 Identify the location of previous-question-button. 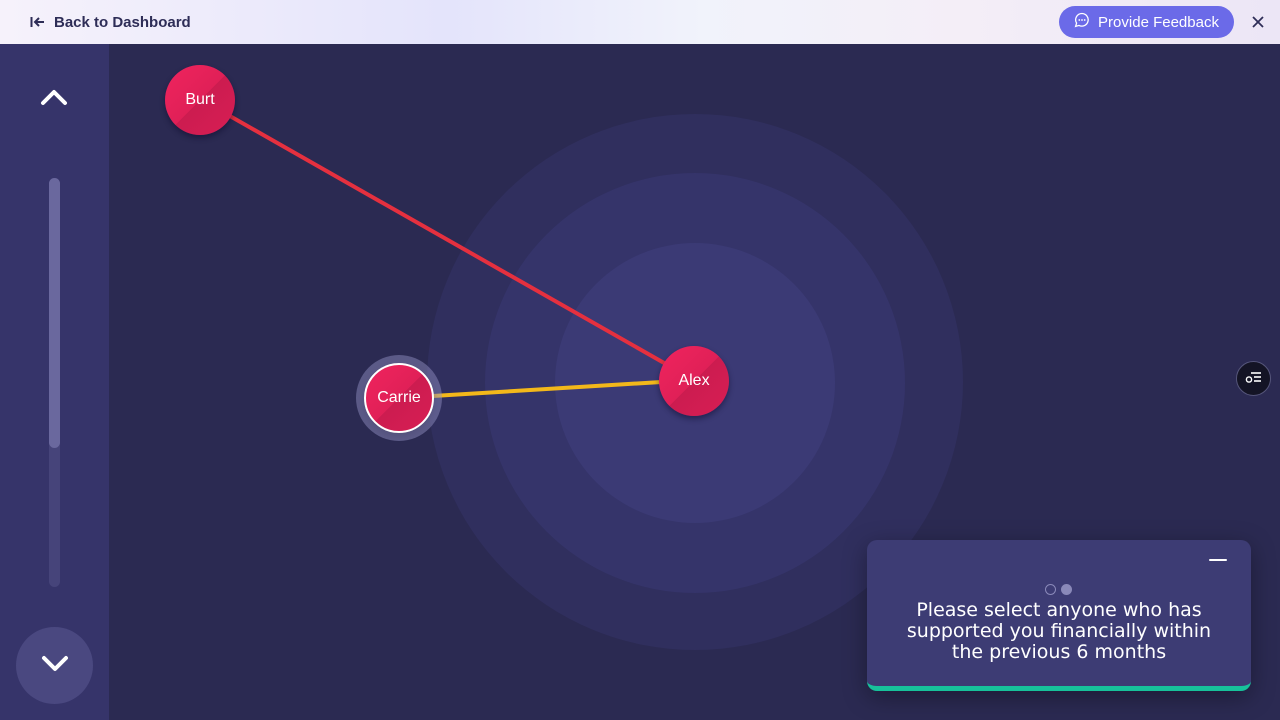
(54, 99).